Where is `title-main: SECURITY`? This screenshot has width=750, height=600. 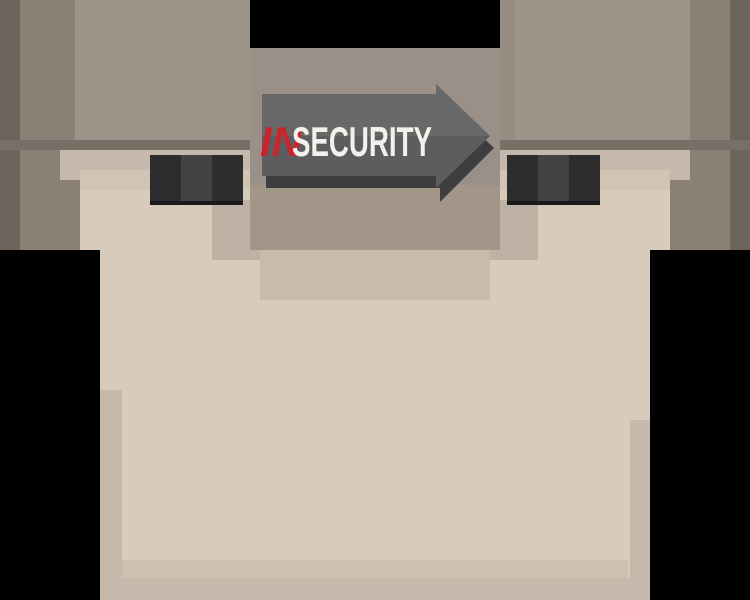
title-main: SECURITY is located at coordinates (362, 141).